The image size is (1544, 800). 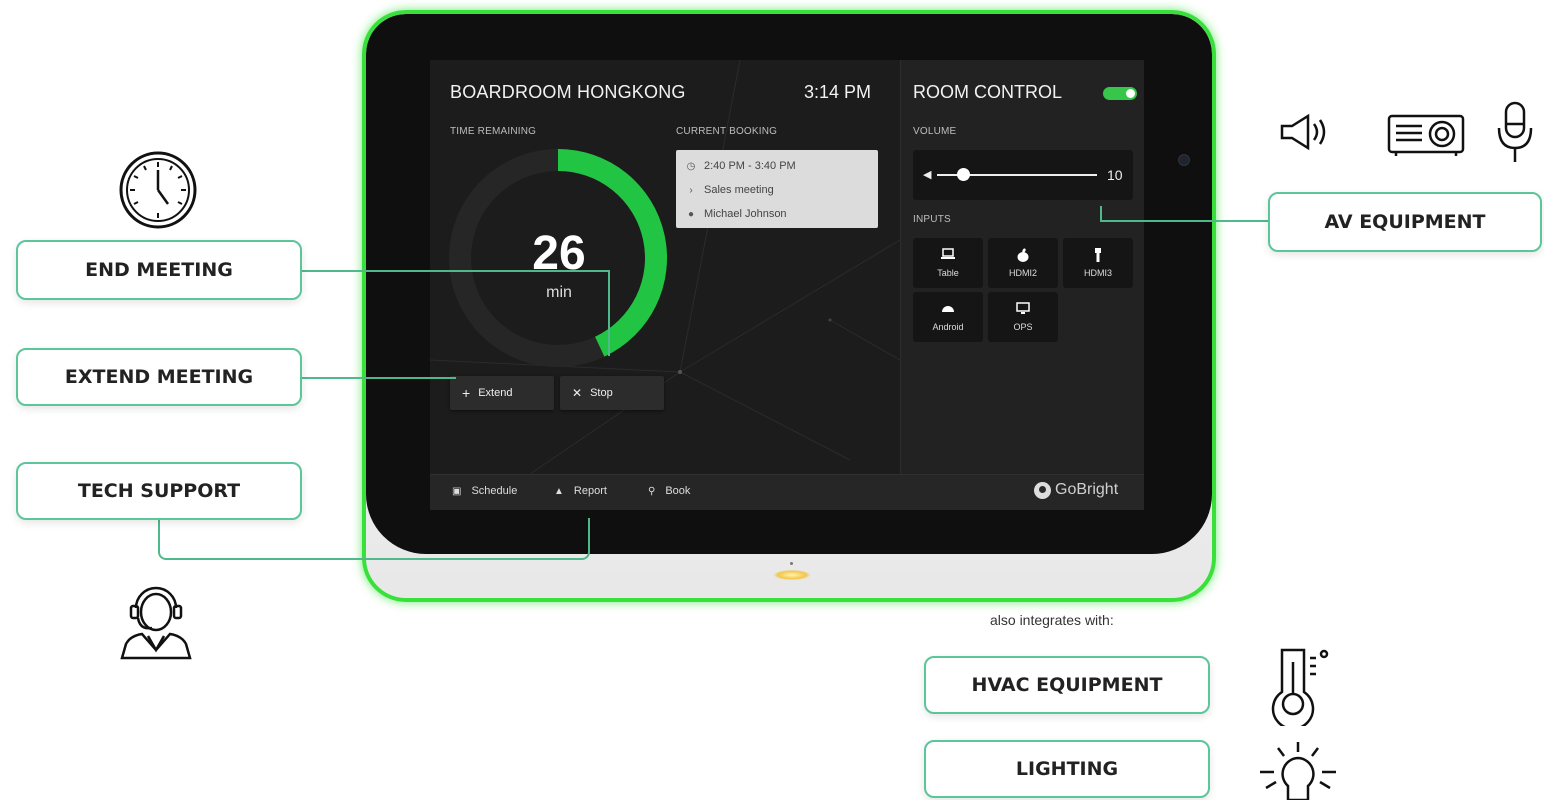 I want to click on booking-time-row: ◷ 2:40 PM - 3:40 PM, so click(x=741, y=166).